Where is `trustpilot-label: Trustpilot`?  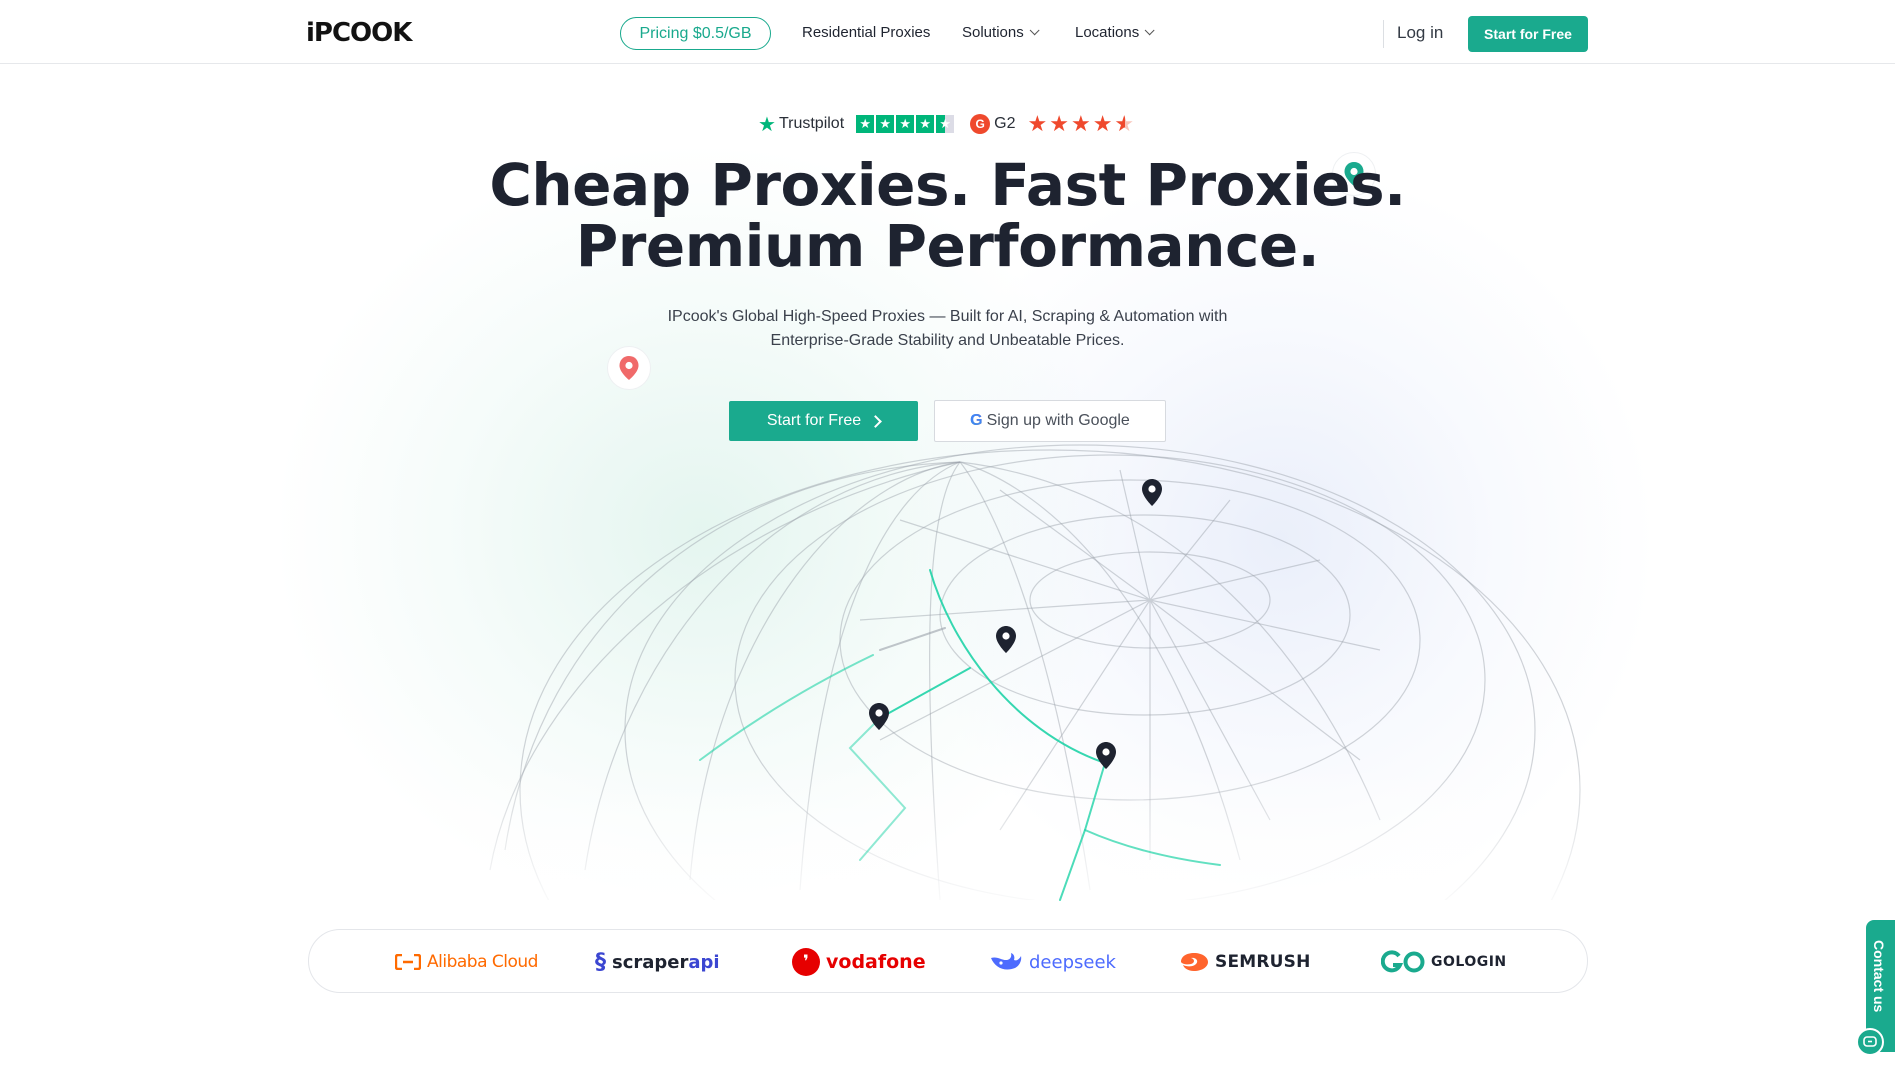 trustpilot-label: Trustpilot is located at coordinates (811, 123).